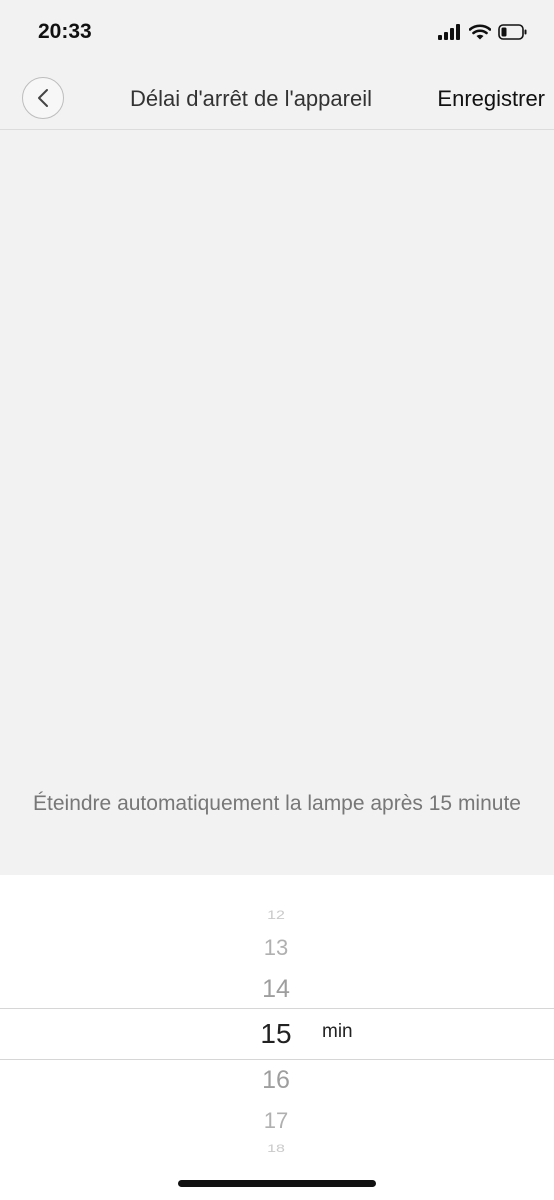 The image size is (554, 1200). Describe the element at coordinates (337, 1031) in the screenshot. I see `picker-unit-label: min` at that location.